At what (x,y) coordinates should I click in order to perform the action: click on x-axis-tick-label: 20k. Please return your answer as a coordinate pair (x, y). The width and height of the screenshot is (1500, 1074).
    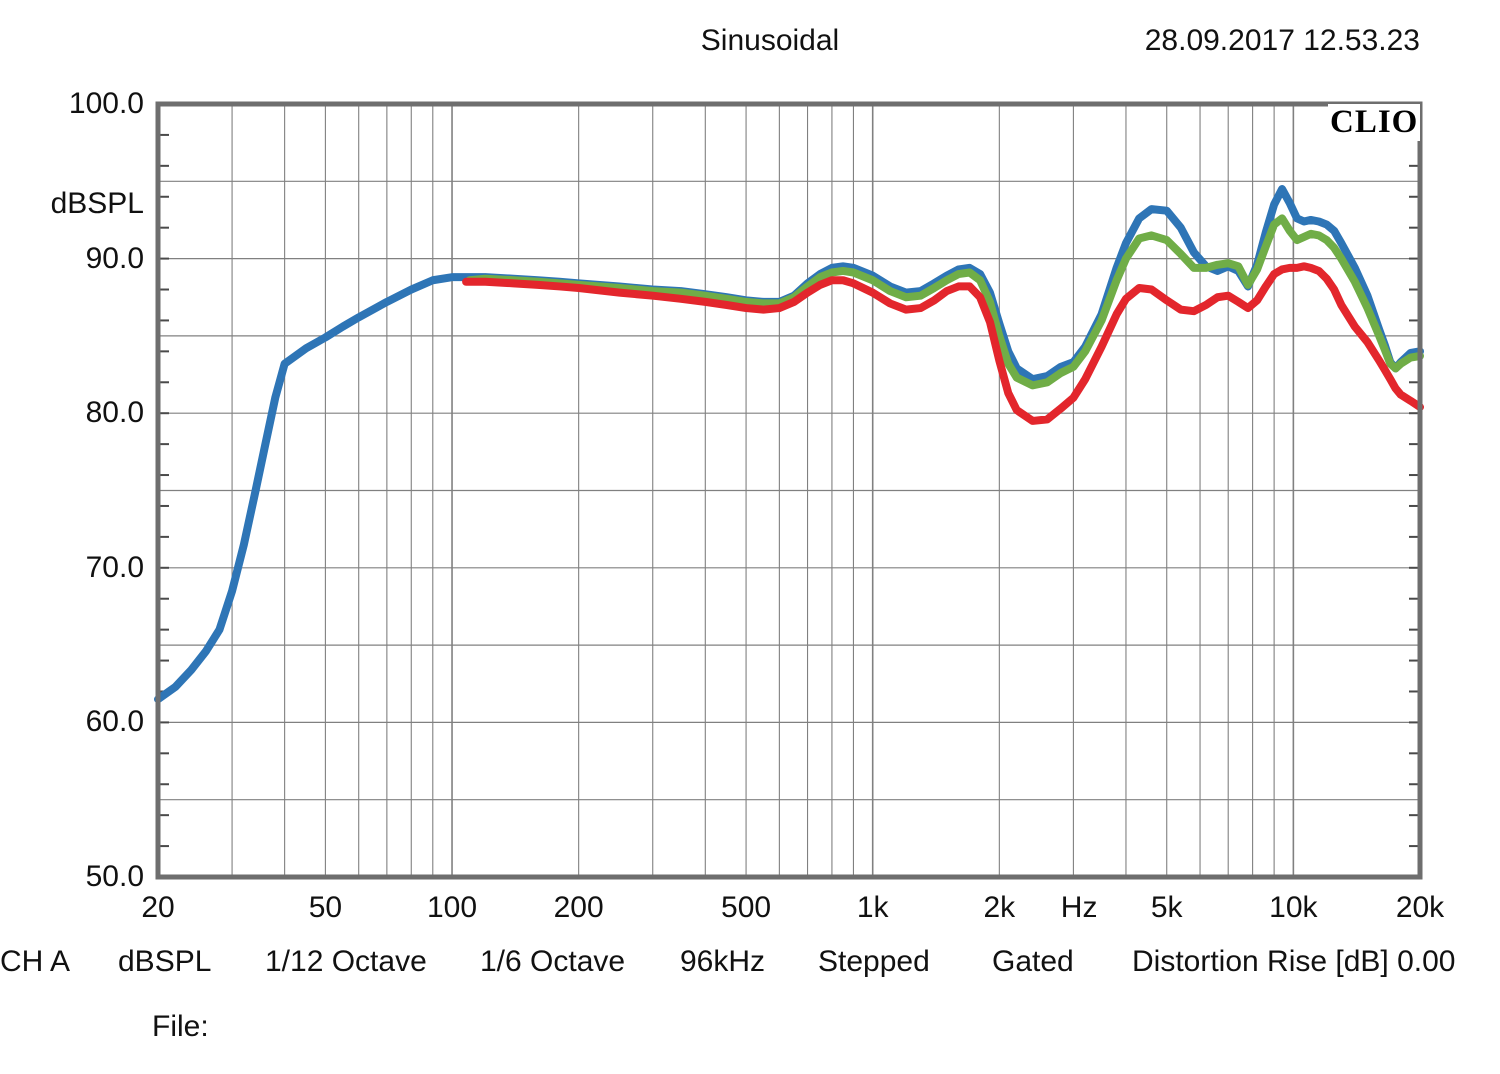
    Looking at the image, I should click on (1420, 907).